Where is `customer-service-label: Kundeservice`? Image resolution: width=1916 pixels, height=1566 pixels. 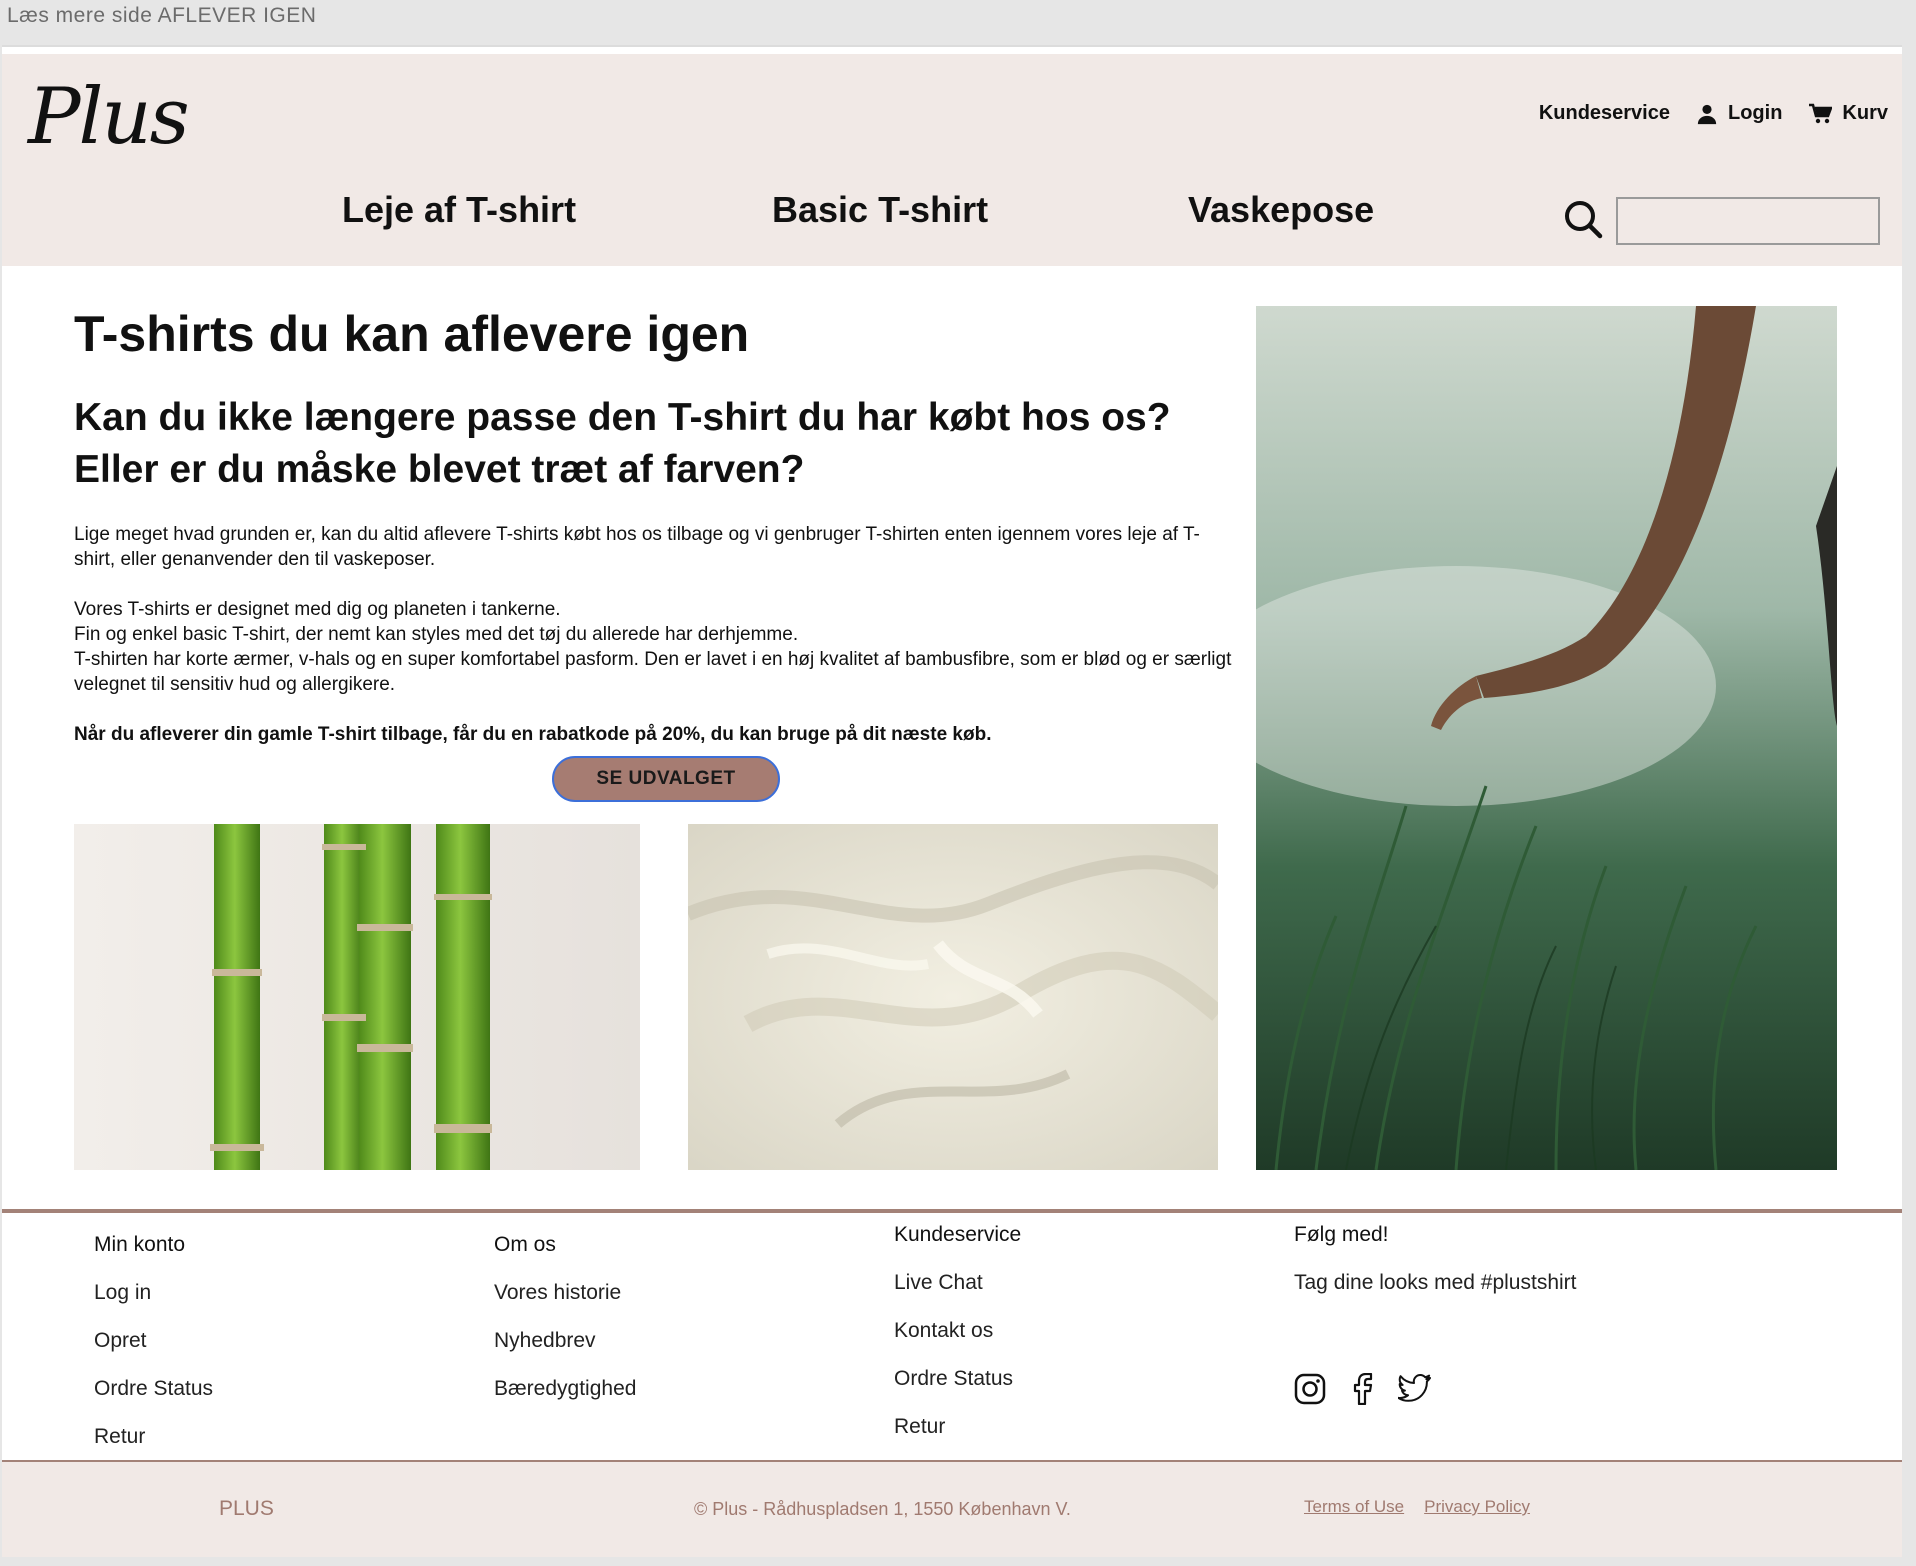 customer-service-label: Kundeservice is located at coordinates (1604, 113).